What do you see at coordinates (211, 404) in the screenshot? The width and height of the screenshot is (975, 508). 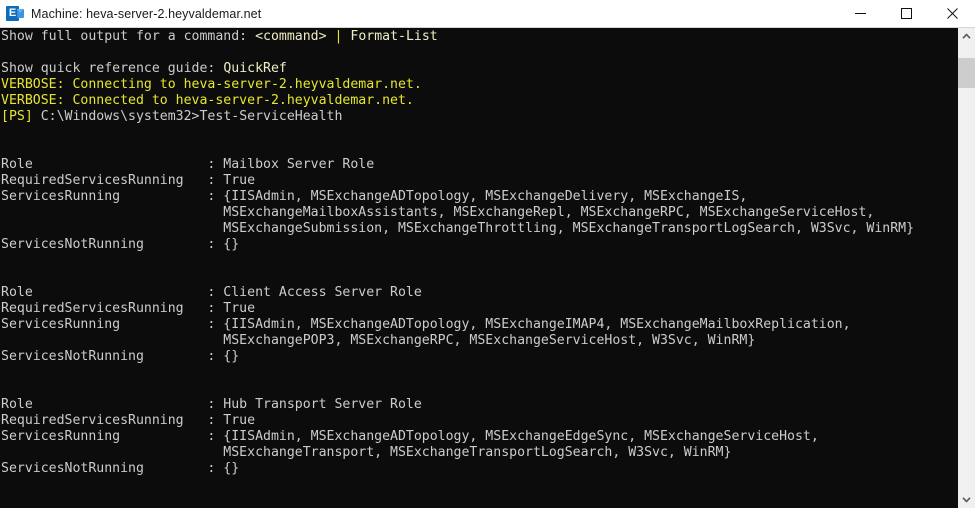 I see `console-text: Role : Hub Transport Server Role` at bounding box center [211, 404].